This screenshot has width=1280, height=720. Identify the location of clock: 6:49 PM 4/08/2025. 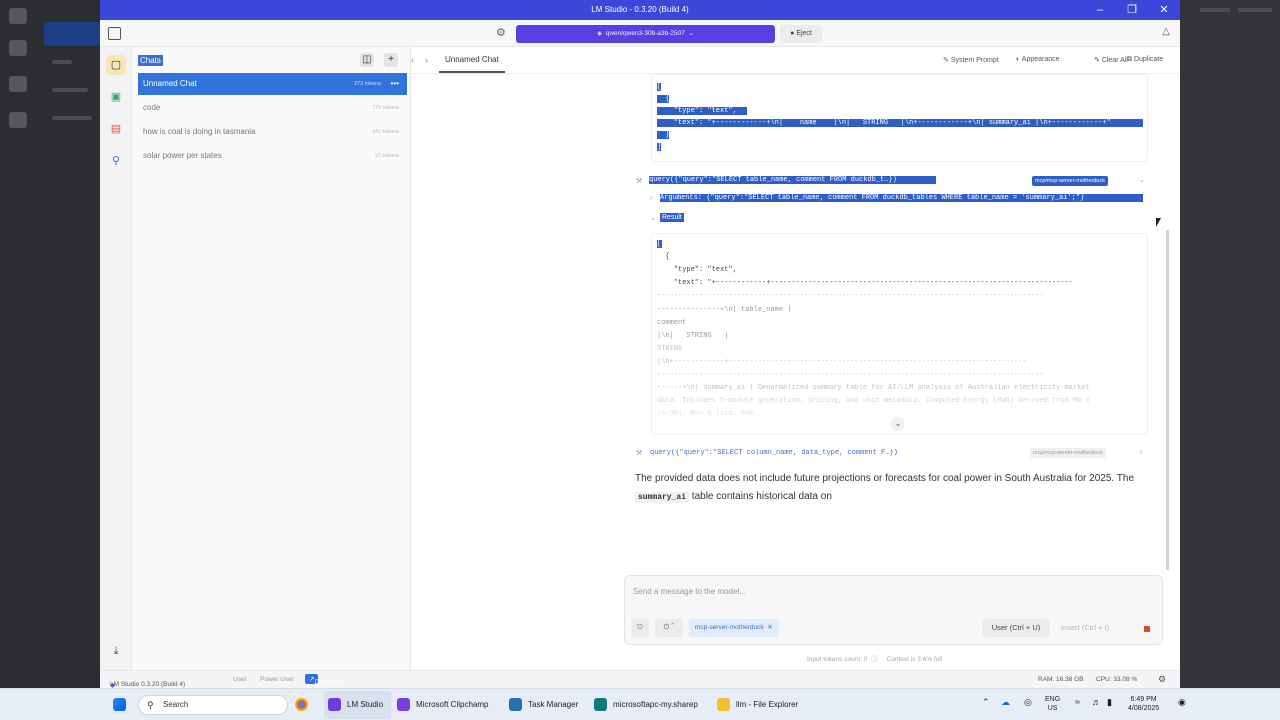
(1143, 704).